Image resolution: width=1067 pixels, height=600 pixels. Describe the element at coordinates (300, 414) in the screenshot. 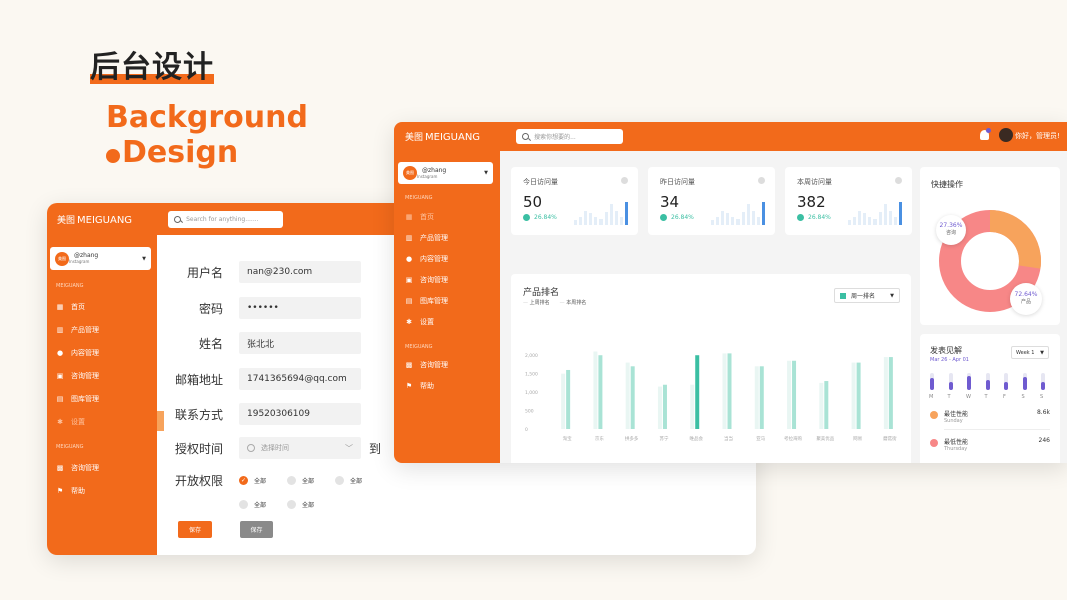

I see `field-input: 19520306109` at that location.